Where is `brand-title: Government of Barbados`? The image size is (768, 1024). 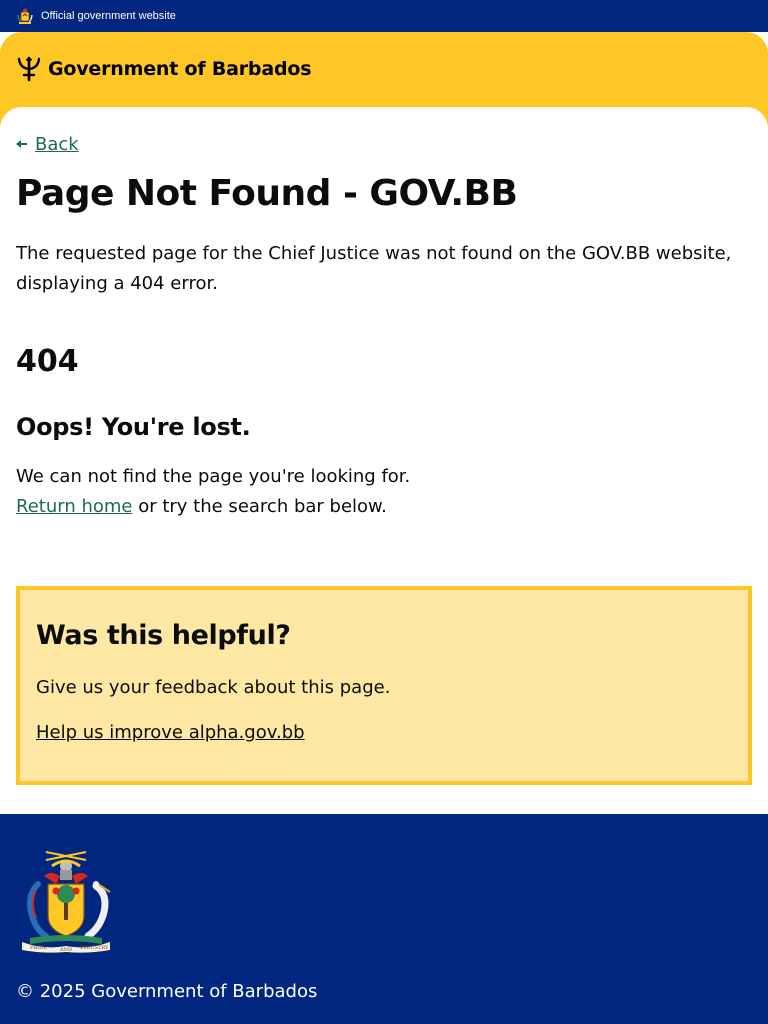
brand-title: Government of Barbados is located at coordinates (180, 69).